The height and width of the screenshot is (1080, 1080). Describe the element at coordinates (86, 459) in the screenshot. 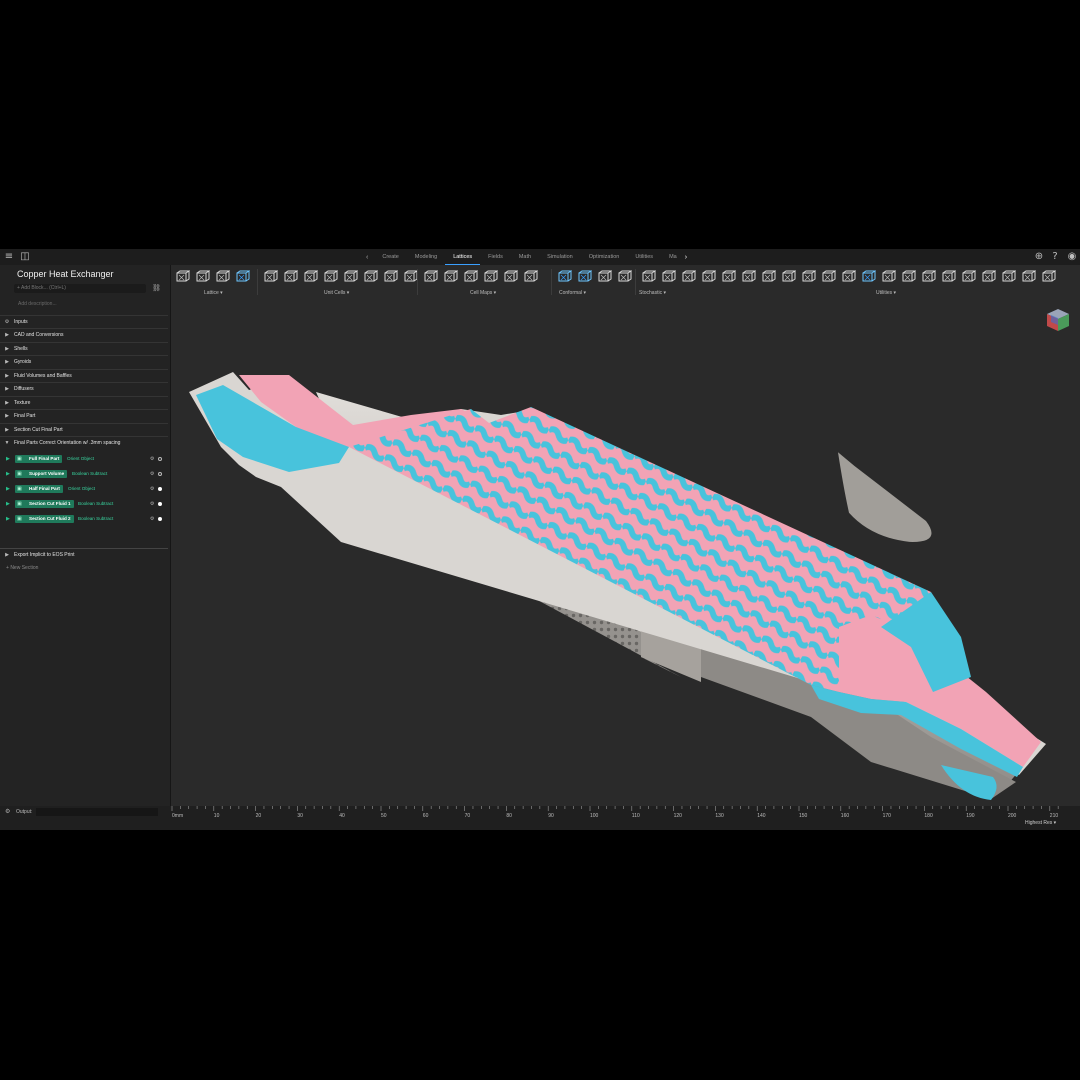

I see `block-full-final-part: ▶ ▣ Full Final Part Orient Object ⚙` at that location.